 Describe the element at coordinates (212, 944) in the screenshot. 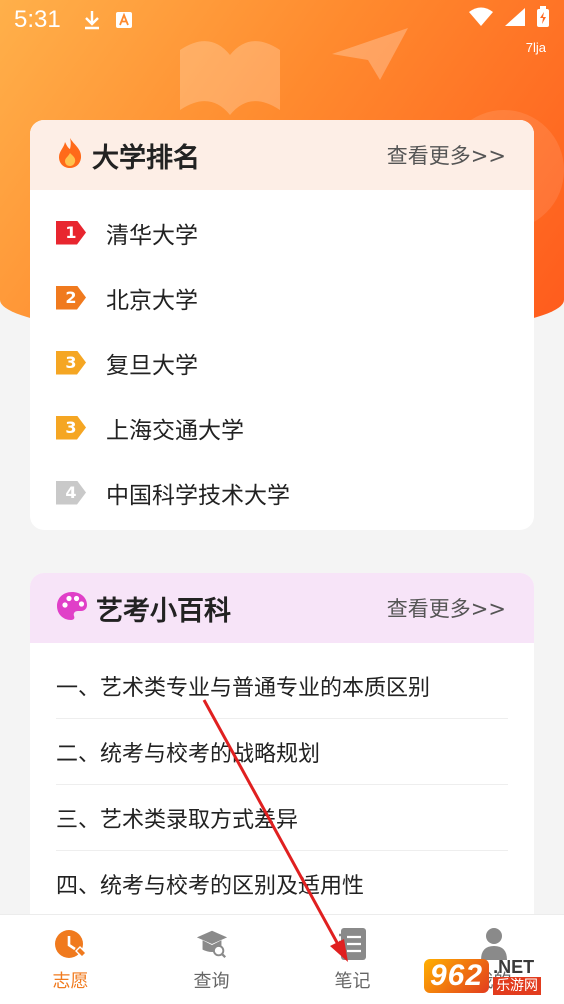

I see `graduation-cap-icon` at that location.